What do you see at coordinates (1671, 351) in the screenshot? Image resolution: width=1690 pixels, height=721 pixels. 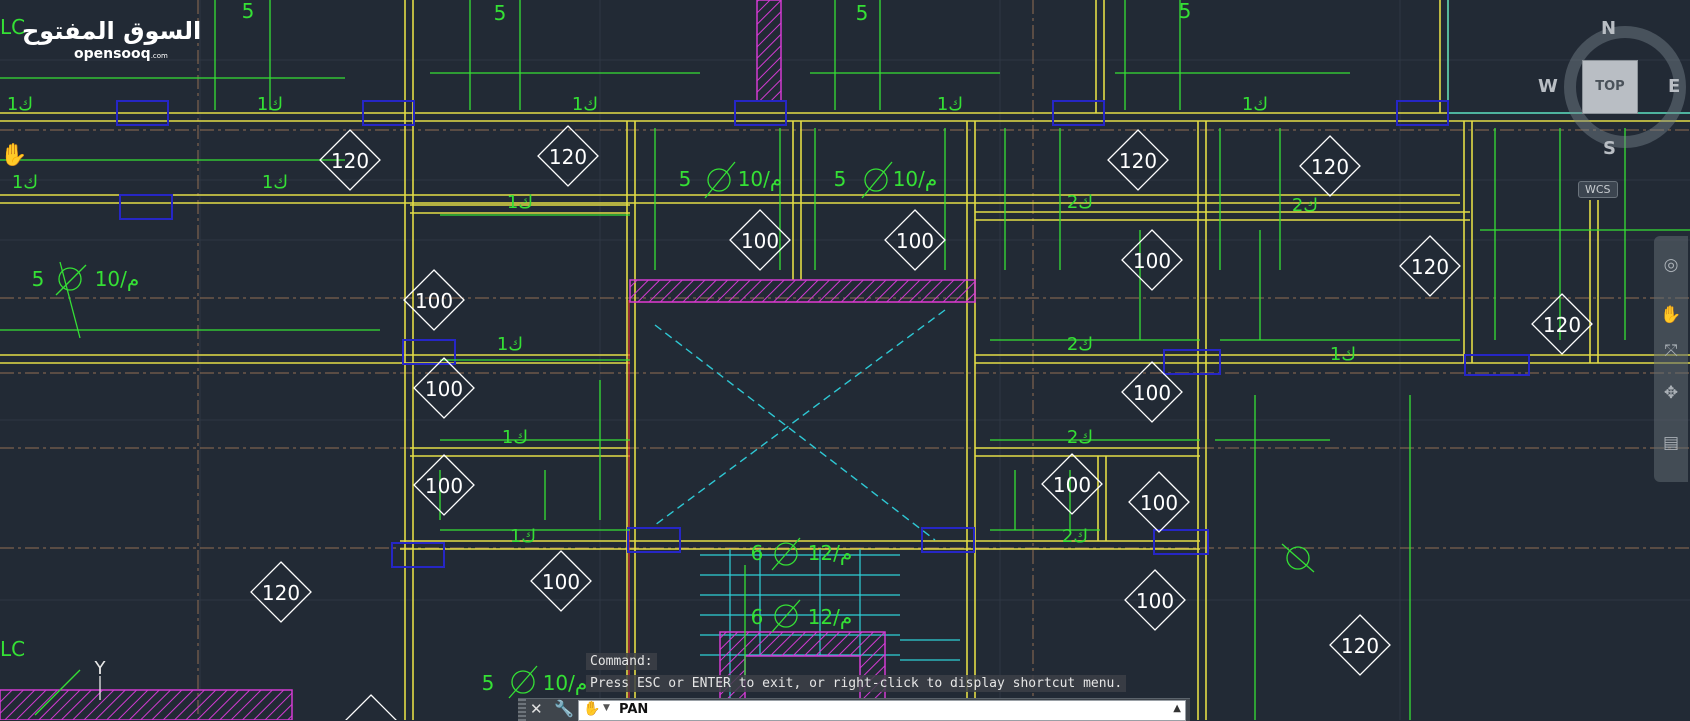 I see `zoom-extents-icon: ⤧` at bounding box center [1671, 351].